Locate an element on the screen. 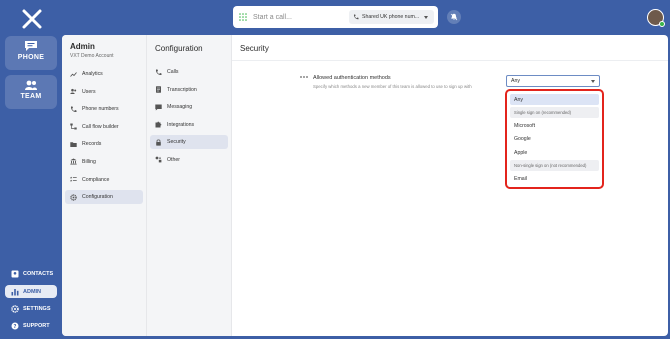  flow-icon is located at coordinates (73, 126).